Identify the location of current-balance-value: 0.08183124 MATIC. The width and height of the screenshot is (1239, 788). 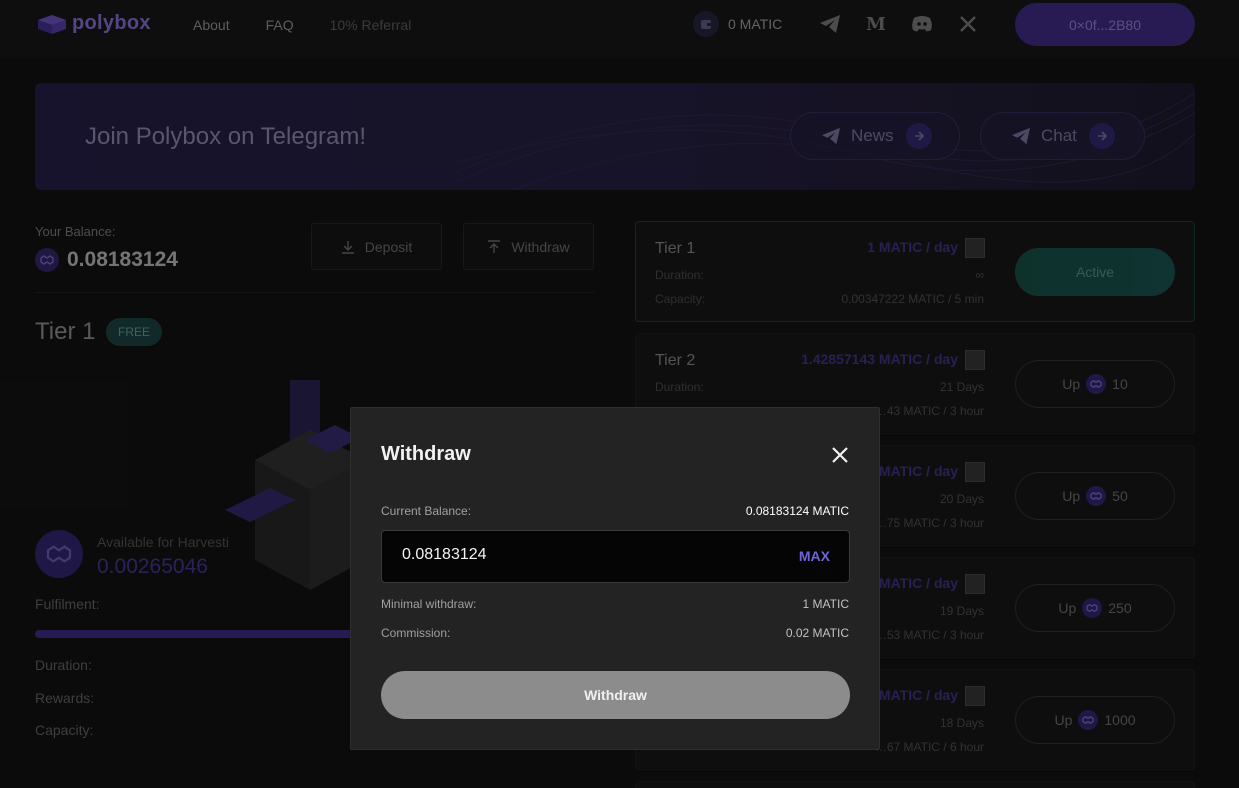
(797, 511).